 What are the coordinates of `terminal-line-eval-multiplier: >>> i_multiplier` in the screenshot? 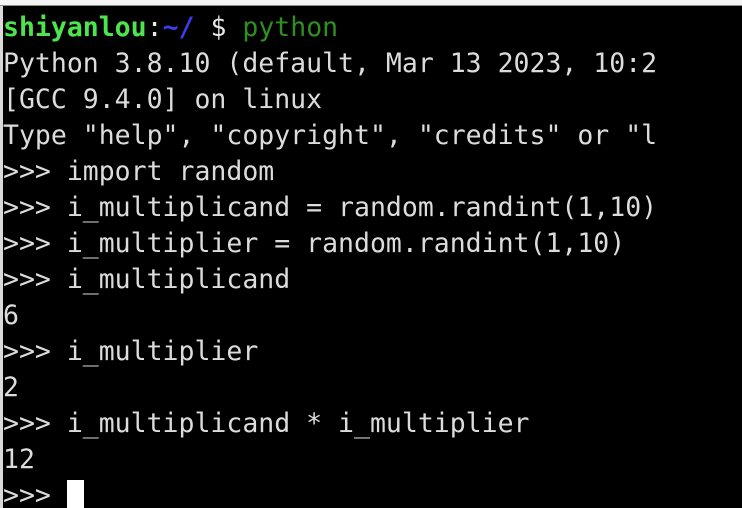 It's located at (131, 351).